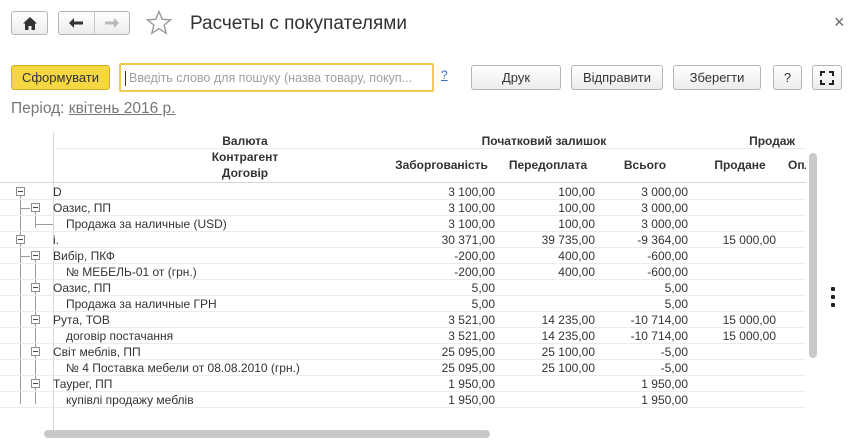 This screenshot has width=856, height=445. I want to click on row-label: договір постачання, so click(120, 336).